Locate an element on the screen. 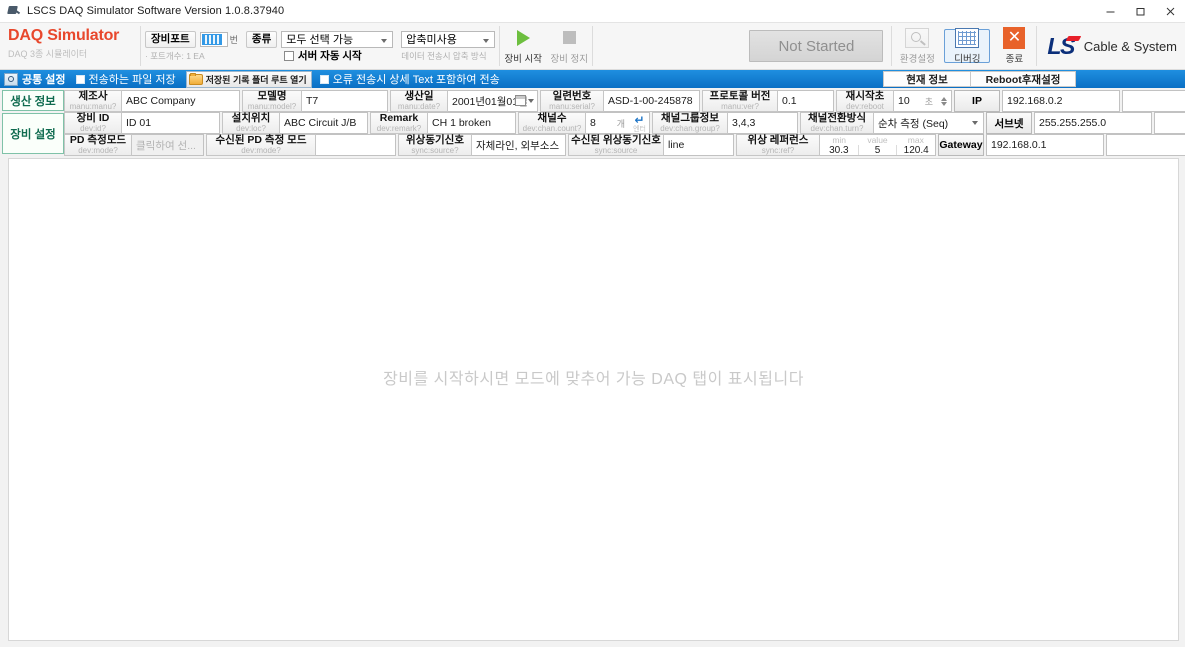 Image resolution: width=1185 pixels, height=647 pixels. common-settings-icon is located at coordinates (11, 79).